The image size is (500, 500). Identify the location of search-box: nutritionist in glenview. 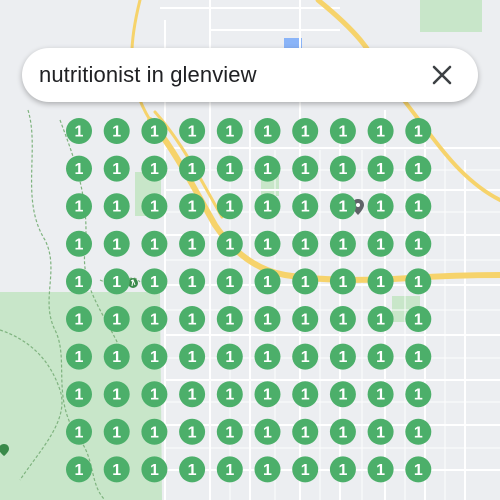
(250, 75).